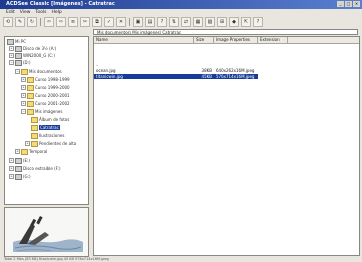  Describe the element at coordinates (323, 40) in the screenshot. I see `column-header-spacer` at that location.